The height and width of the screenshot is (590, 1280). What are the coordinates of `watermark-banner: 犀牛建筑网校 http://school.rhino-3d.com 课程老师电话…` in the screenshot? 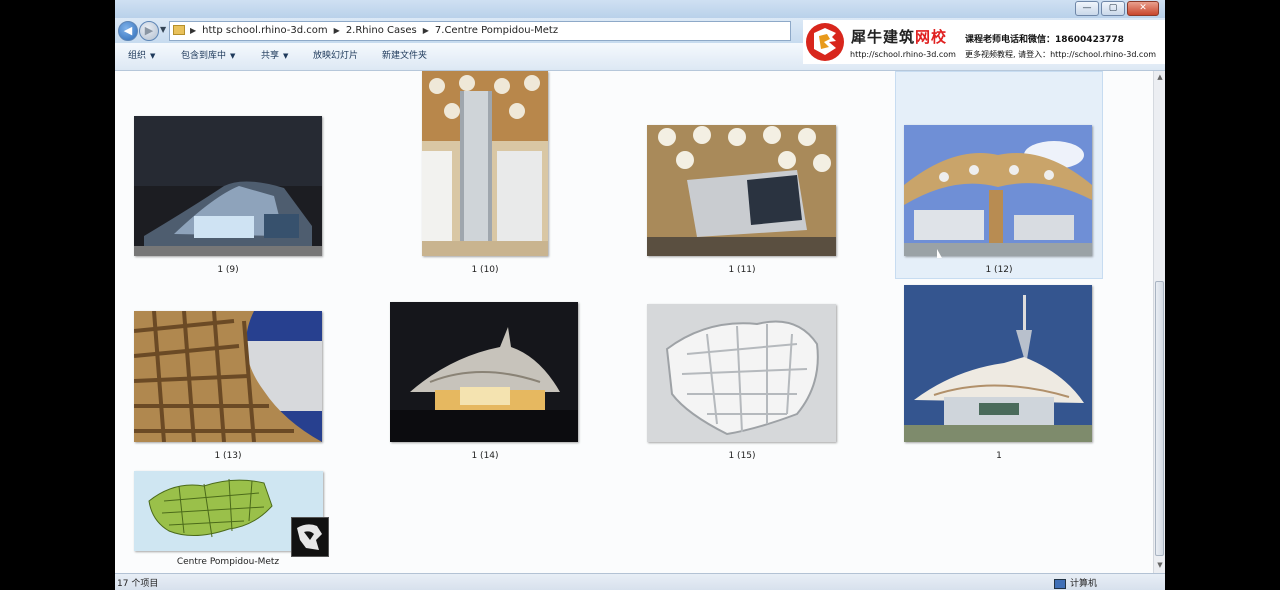 It's located at (984, 42).